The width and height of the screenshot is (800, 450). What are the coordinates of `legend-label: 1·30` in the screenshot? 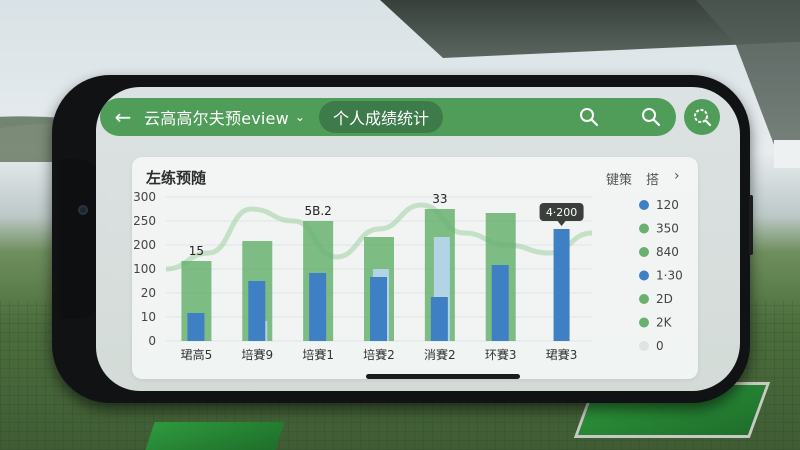 It's located at (669, 276).